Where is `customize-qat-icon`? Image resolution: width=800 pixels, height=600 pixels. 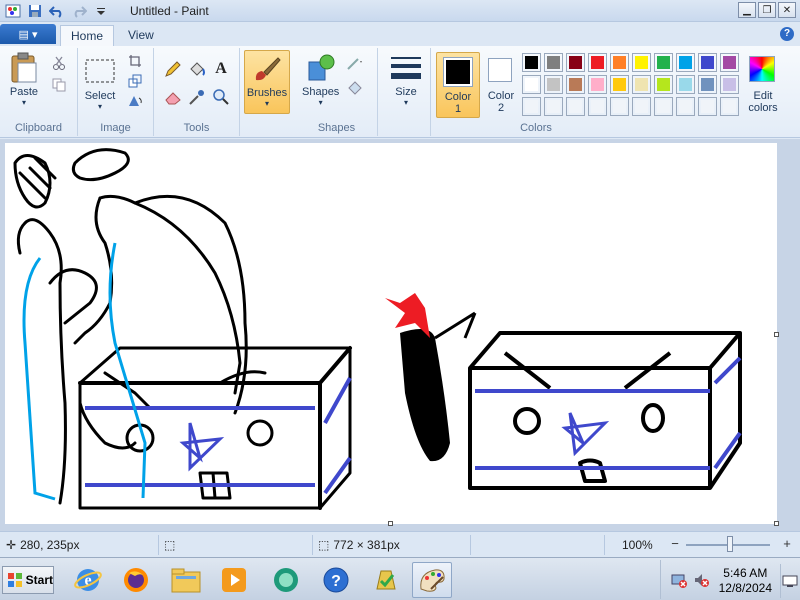 customize-qat-icon is located at coordinates (101, 11).